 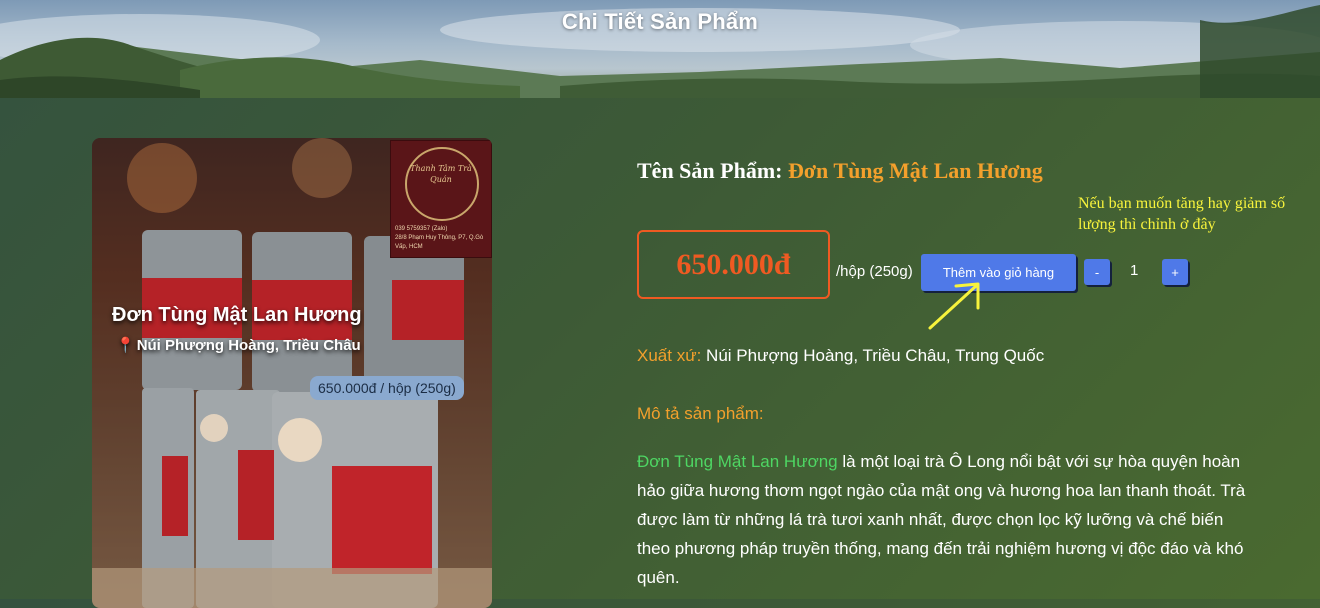 I want to click on origin-label: Xuất xứ:, so click(x=669, y=355).